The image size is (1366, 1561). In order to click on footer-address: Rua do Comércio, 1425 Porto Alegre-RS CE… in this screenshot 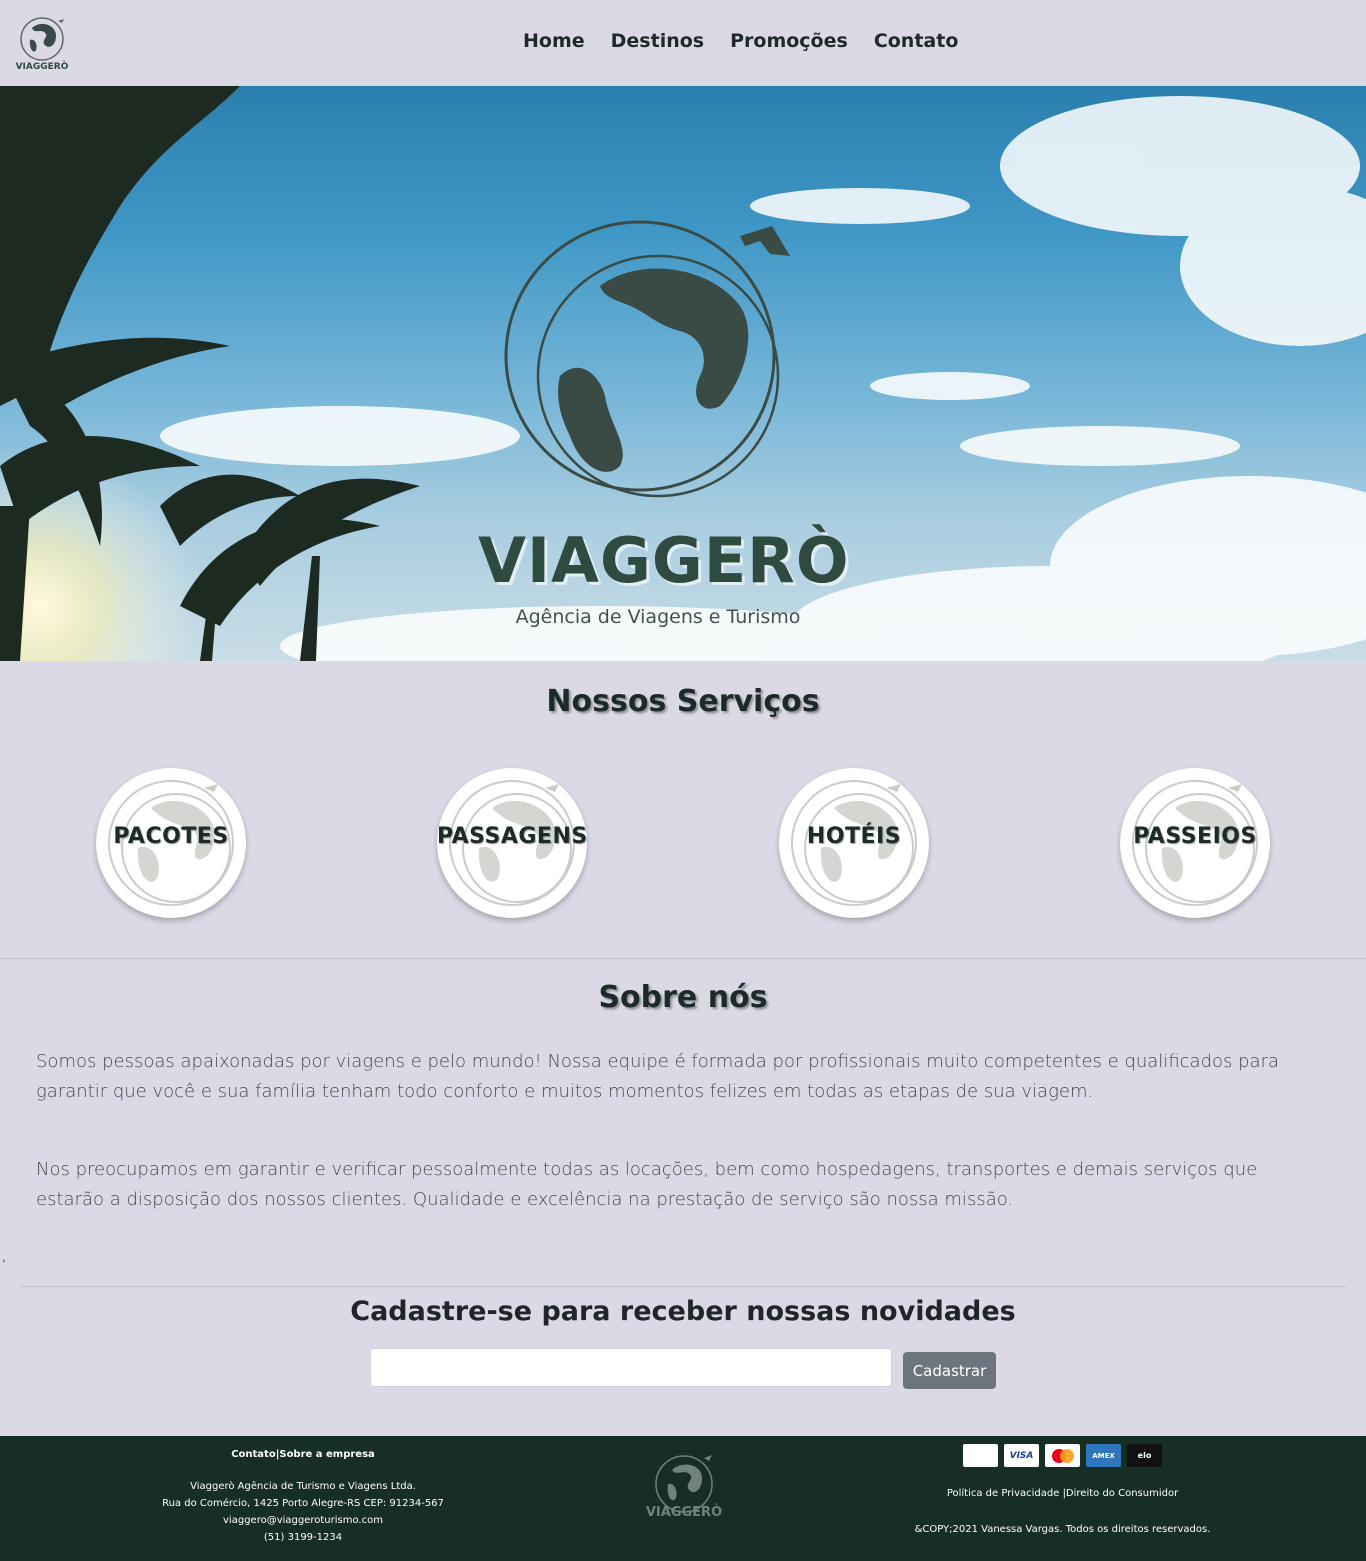, I will do `click(303, 1503)`.